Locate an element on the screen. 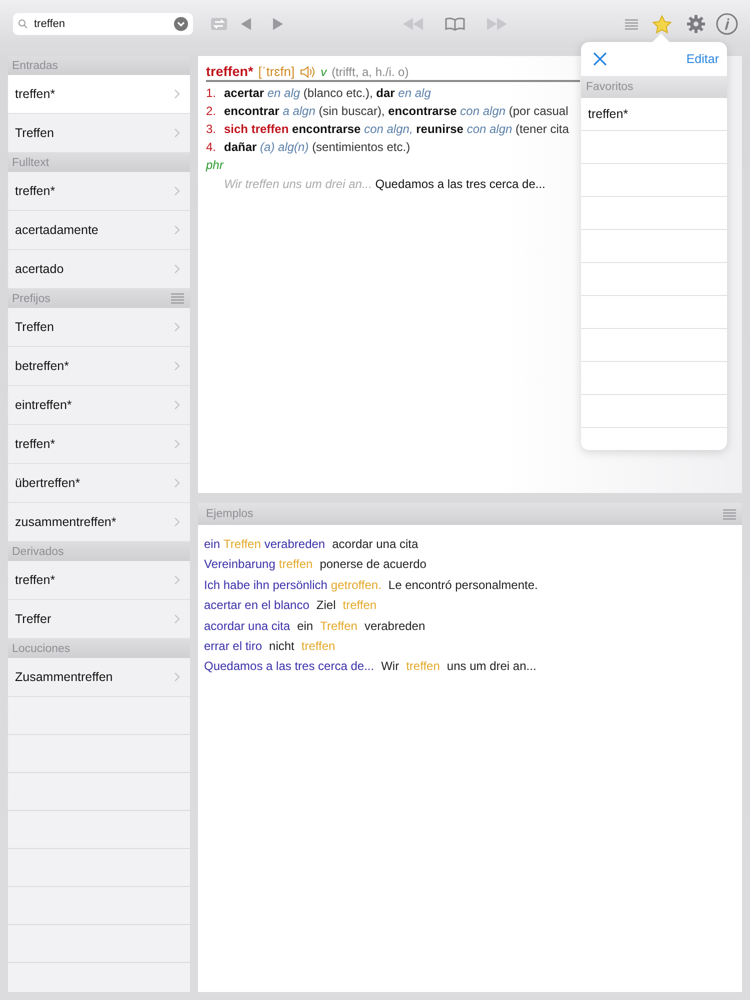  book-icon is located at coordinates (455, 24).